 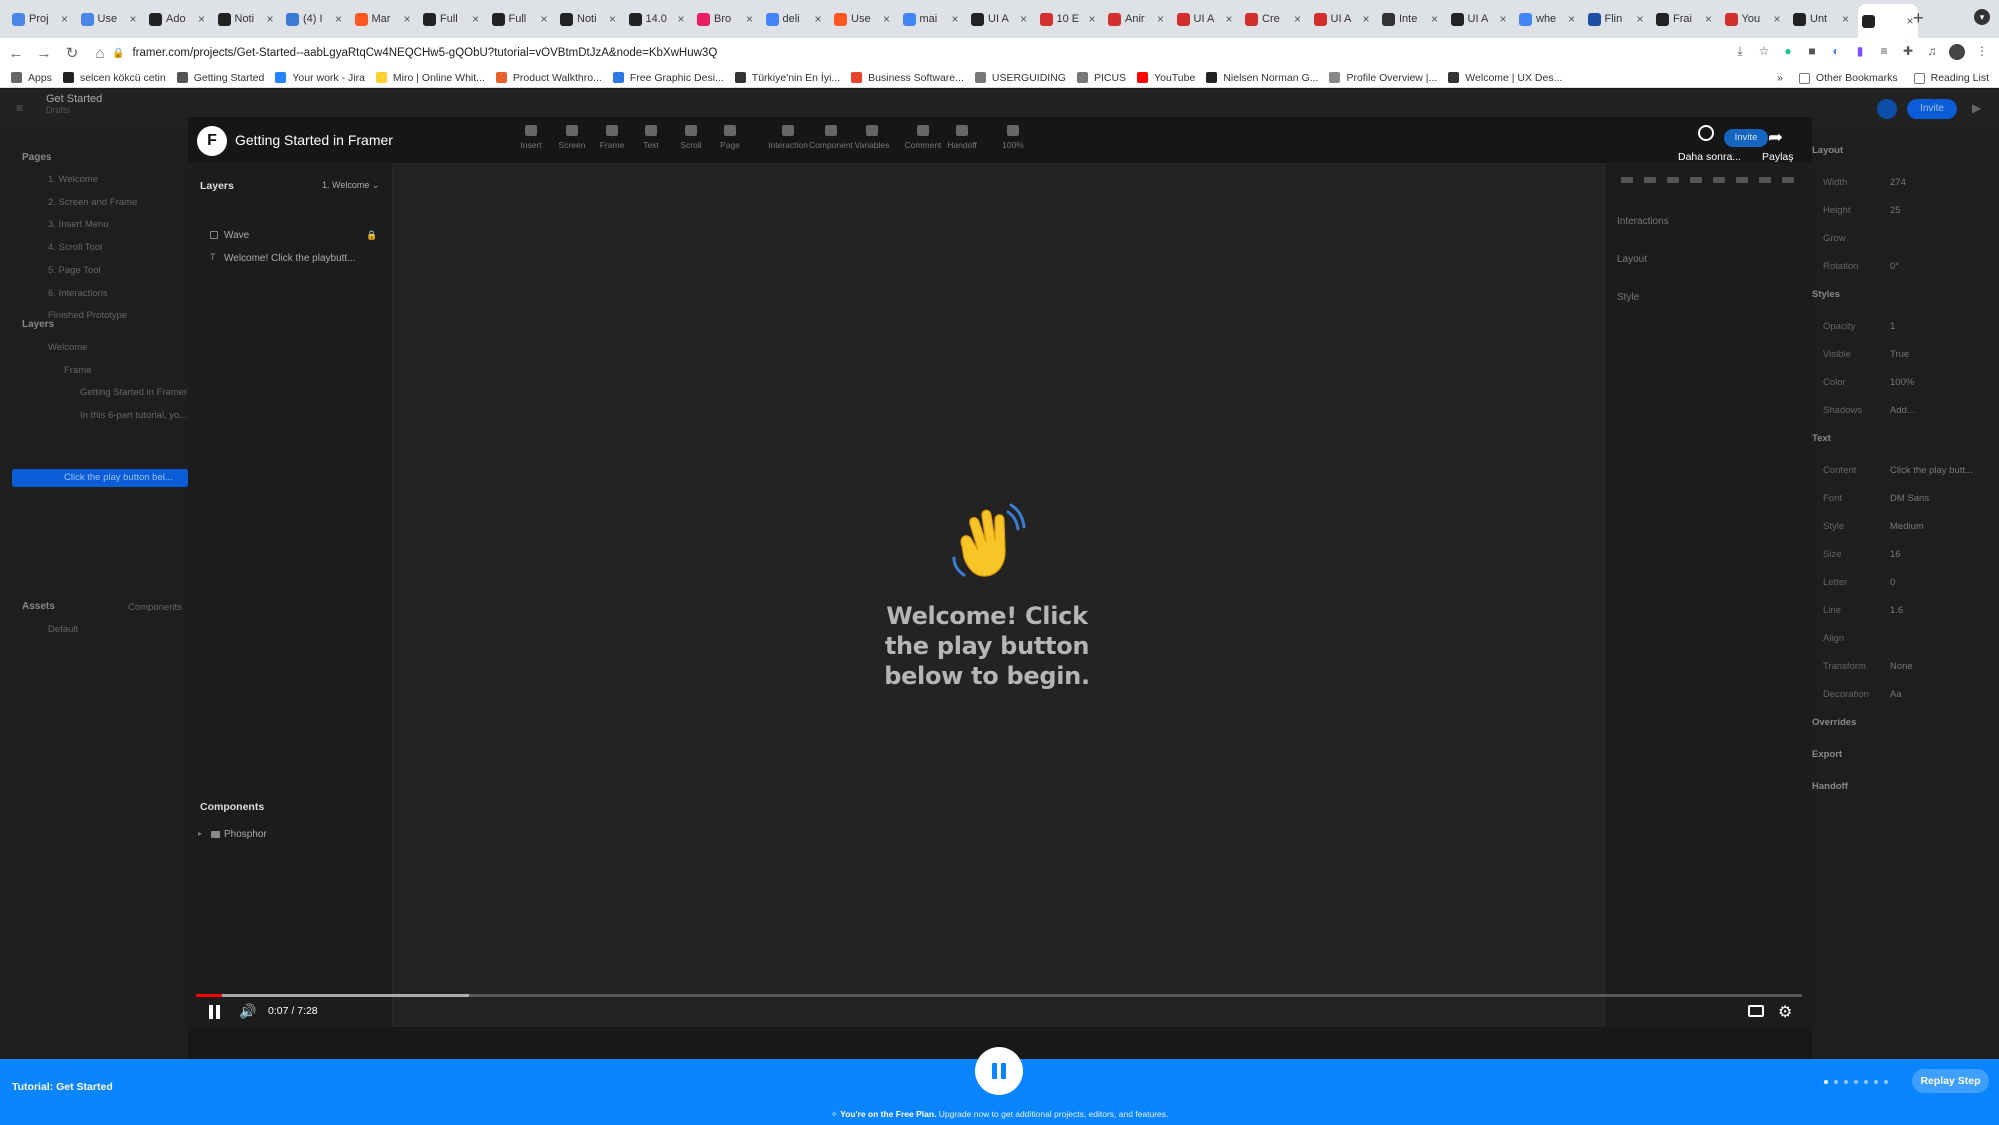 What do you see at coordinates (1785, 1012) in the screenshot?
I see `settings-gear-icon: ⚙` at bounding box center [1785, 1012].